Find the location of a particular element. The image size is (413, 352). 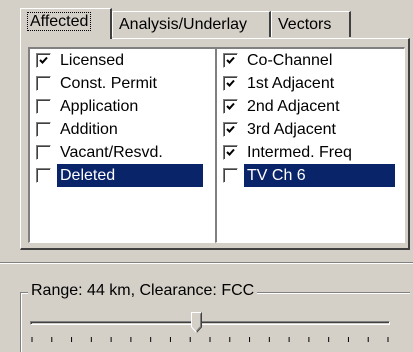

station-status-item-label: Const. Permit is located at coordinates (108, 83).